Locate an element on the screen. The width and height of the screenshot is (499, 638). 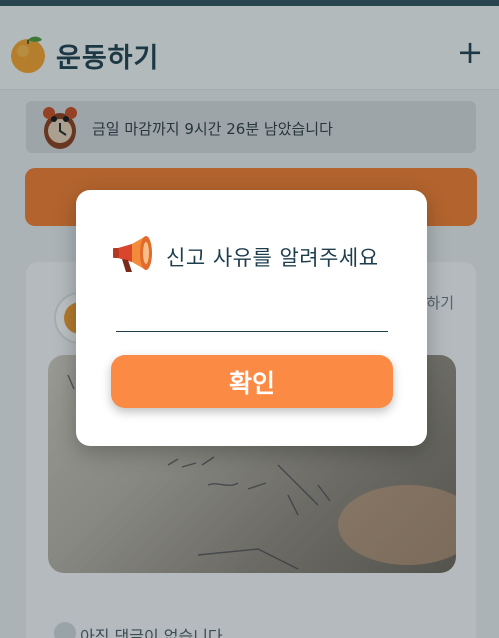
report-reason-input is located at coordinates (252, 315).